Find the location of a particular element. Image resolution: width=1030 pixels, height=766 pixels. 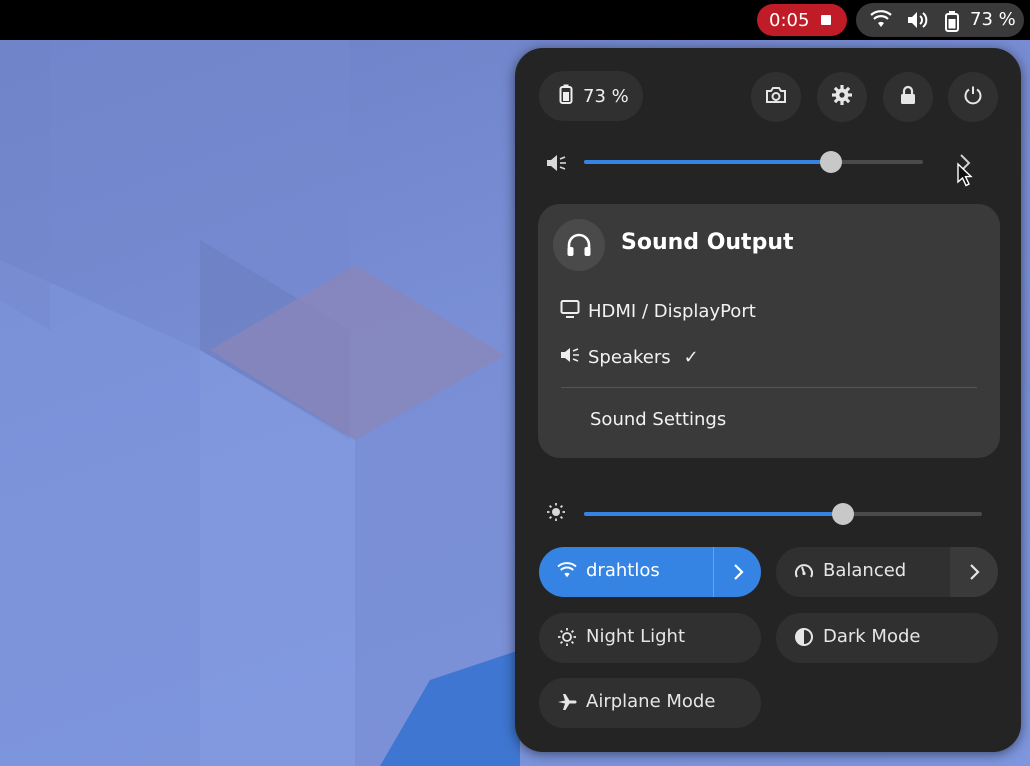

volume-slider-handle is located at coordinates (831, 162).